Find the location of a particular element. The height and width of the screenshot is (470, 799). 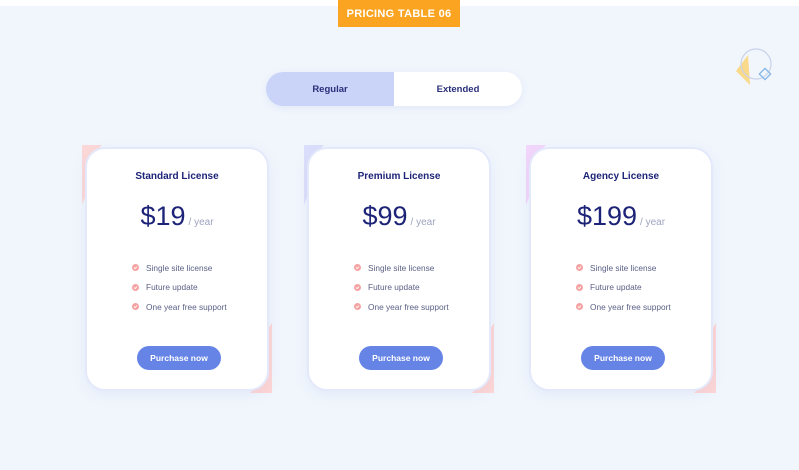

billing-toggle: Regular Extended is located at coordinates (394, 89).